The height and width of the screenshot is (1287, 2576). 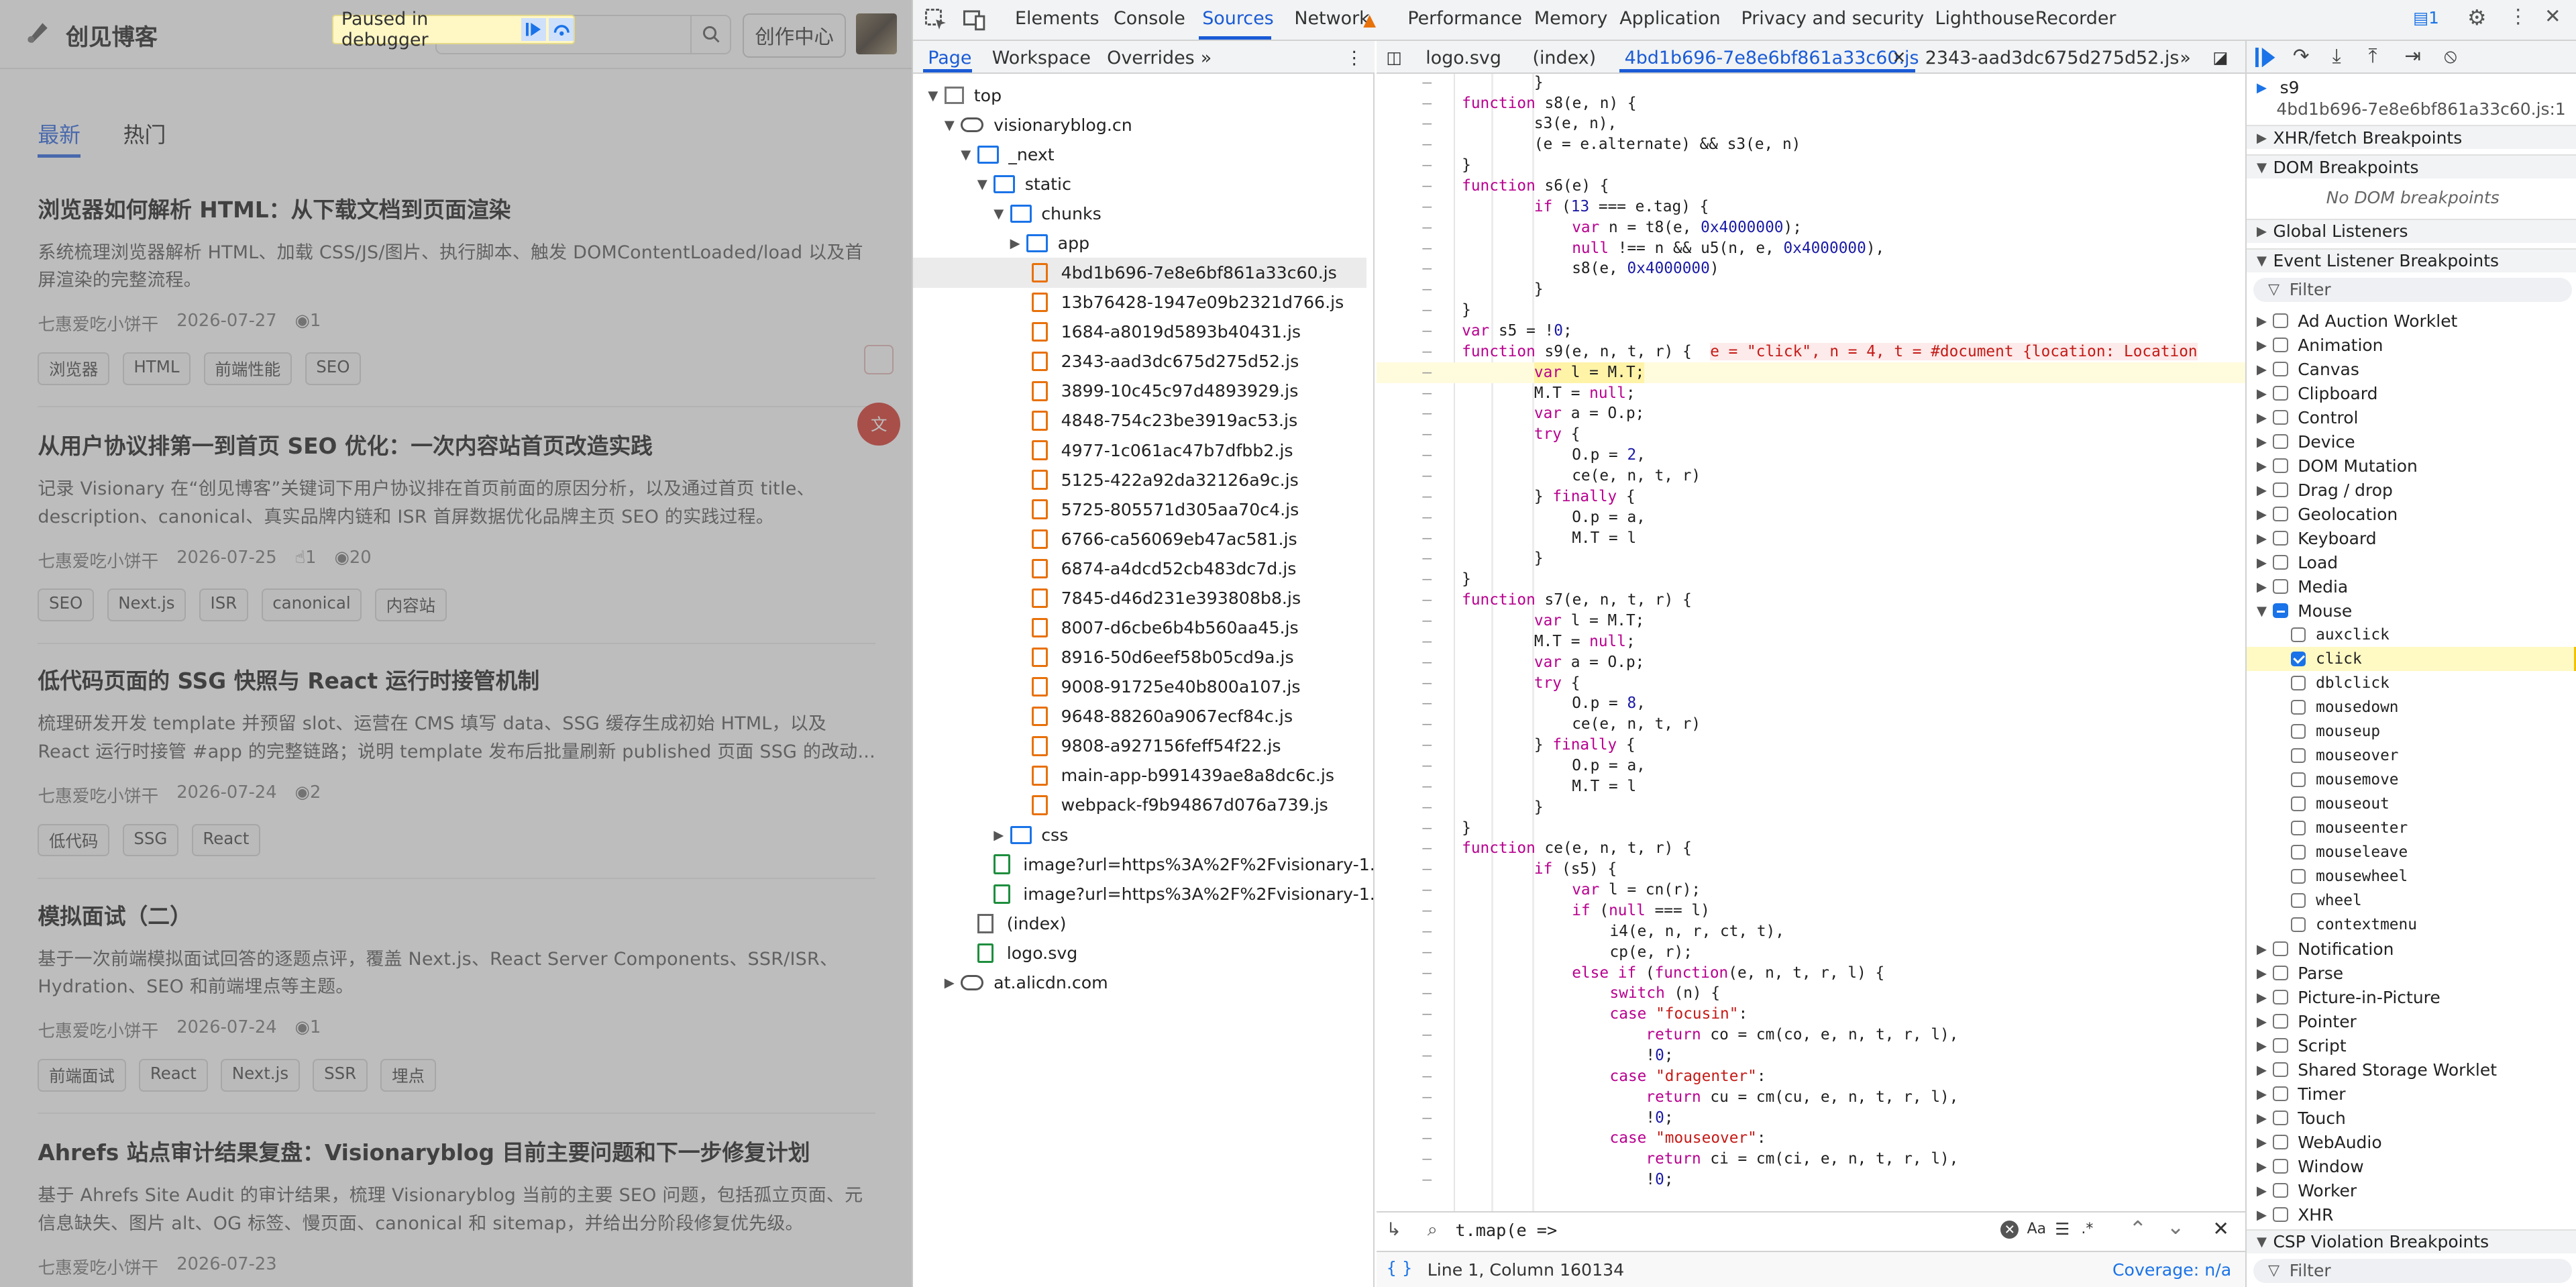 What do you see at coordinates (2413, 1270) in the screenshot?
I see `csp-filter-input: ▽ Filter` at bounding box center [2413, 1270].